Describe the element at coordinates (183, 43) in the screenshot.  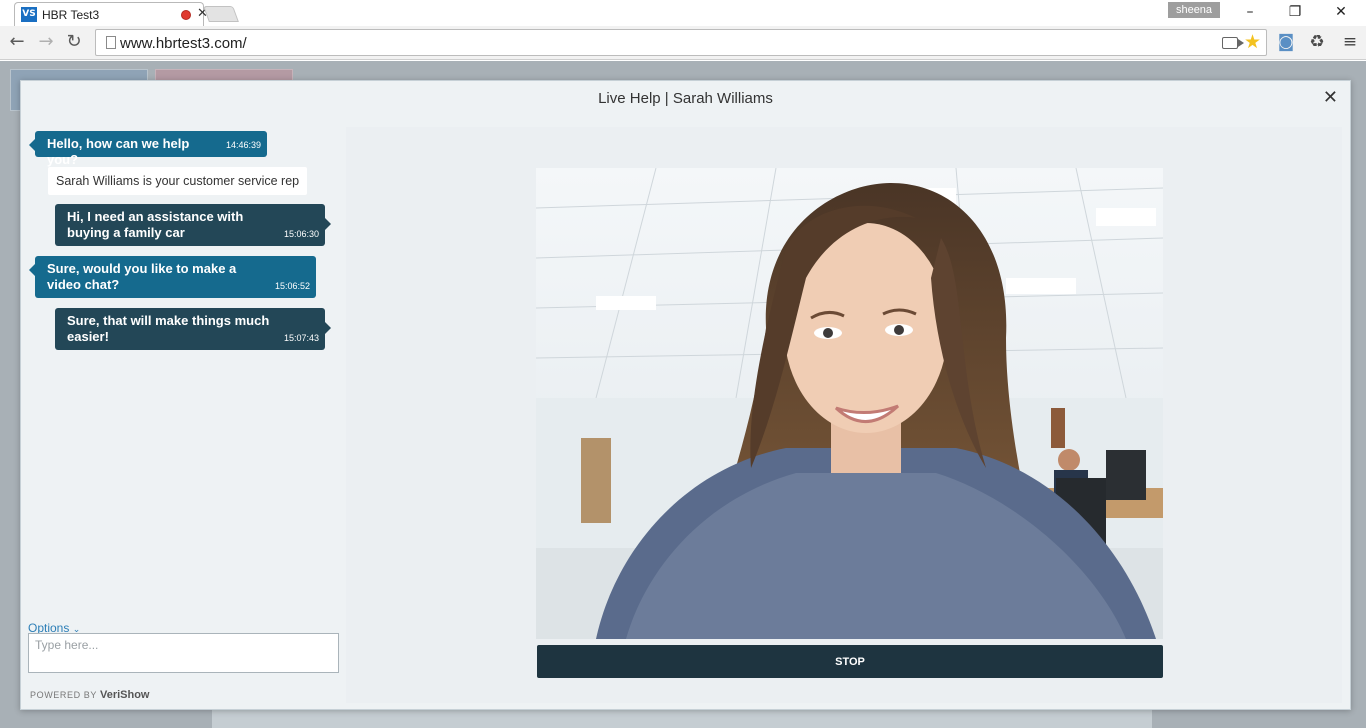
I see `url-text: www.hbrtest3.com/` at that location.